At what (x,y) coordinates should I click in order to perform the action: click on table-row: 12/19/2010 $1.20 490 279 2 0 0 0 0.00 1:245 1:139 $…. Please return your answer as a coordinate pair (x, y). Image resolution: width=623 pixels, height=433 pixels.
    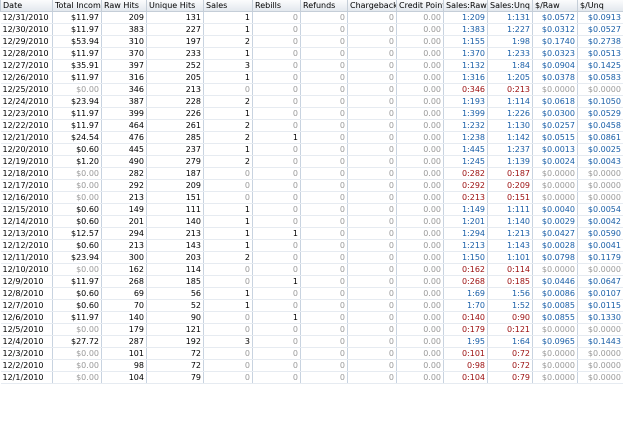
    Looking at the image, I should click on (311, 161).